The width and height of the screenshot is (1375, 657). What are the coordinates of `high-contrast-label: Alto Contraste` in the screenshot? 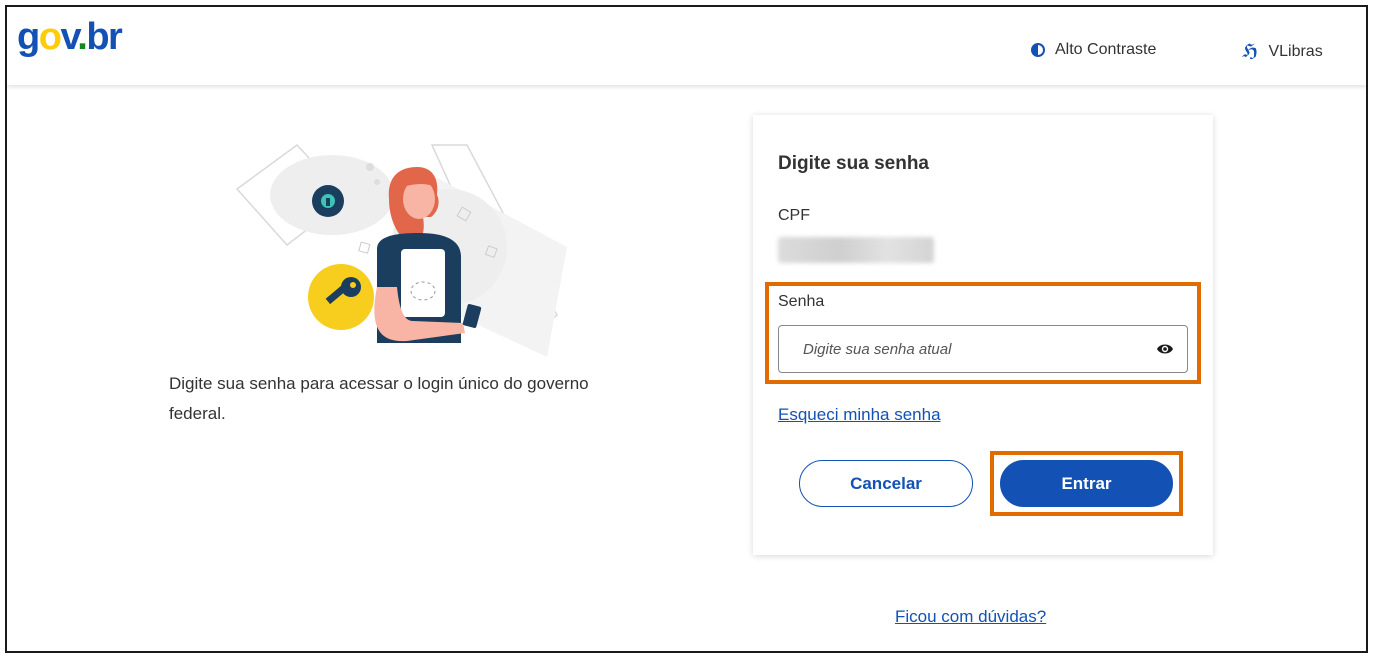 It's located at (1106, 49).